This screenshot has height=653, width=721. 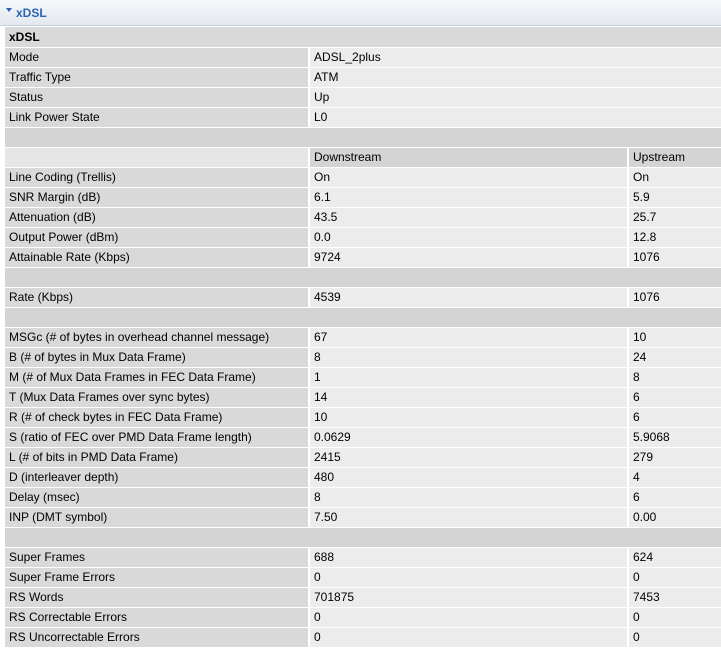 What do you see at coordinates (675, 198) in the screenshot?
I see `upstream-value: 5.9` at bounding box center [675, 198].